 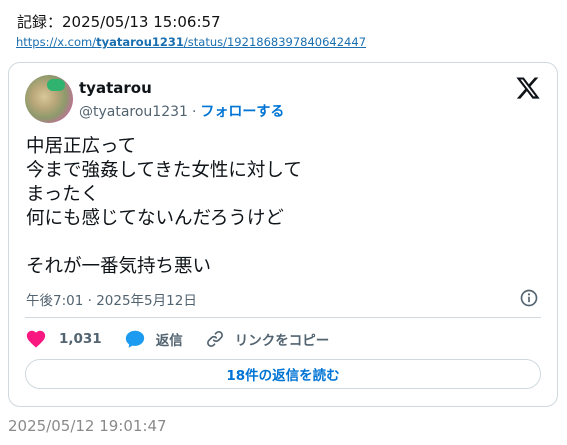 What do you see at coordinates (56, 42) in the screenshot?
I see `url-prefix: https://x.com/` at bounding box center [56, 42].